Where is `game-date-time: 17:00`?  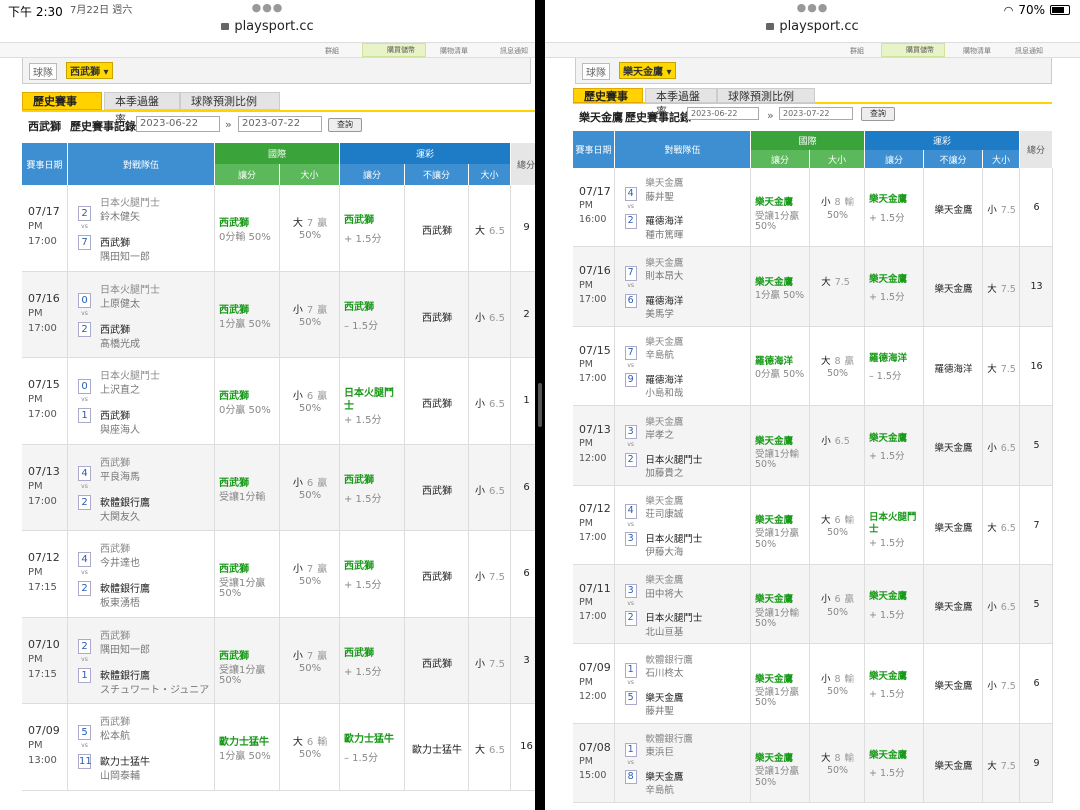 game-date-time: 17:00 is located at coordinates (593, 617).